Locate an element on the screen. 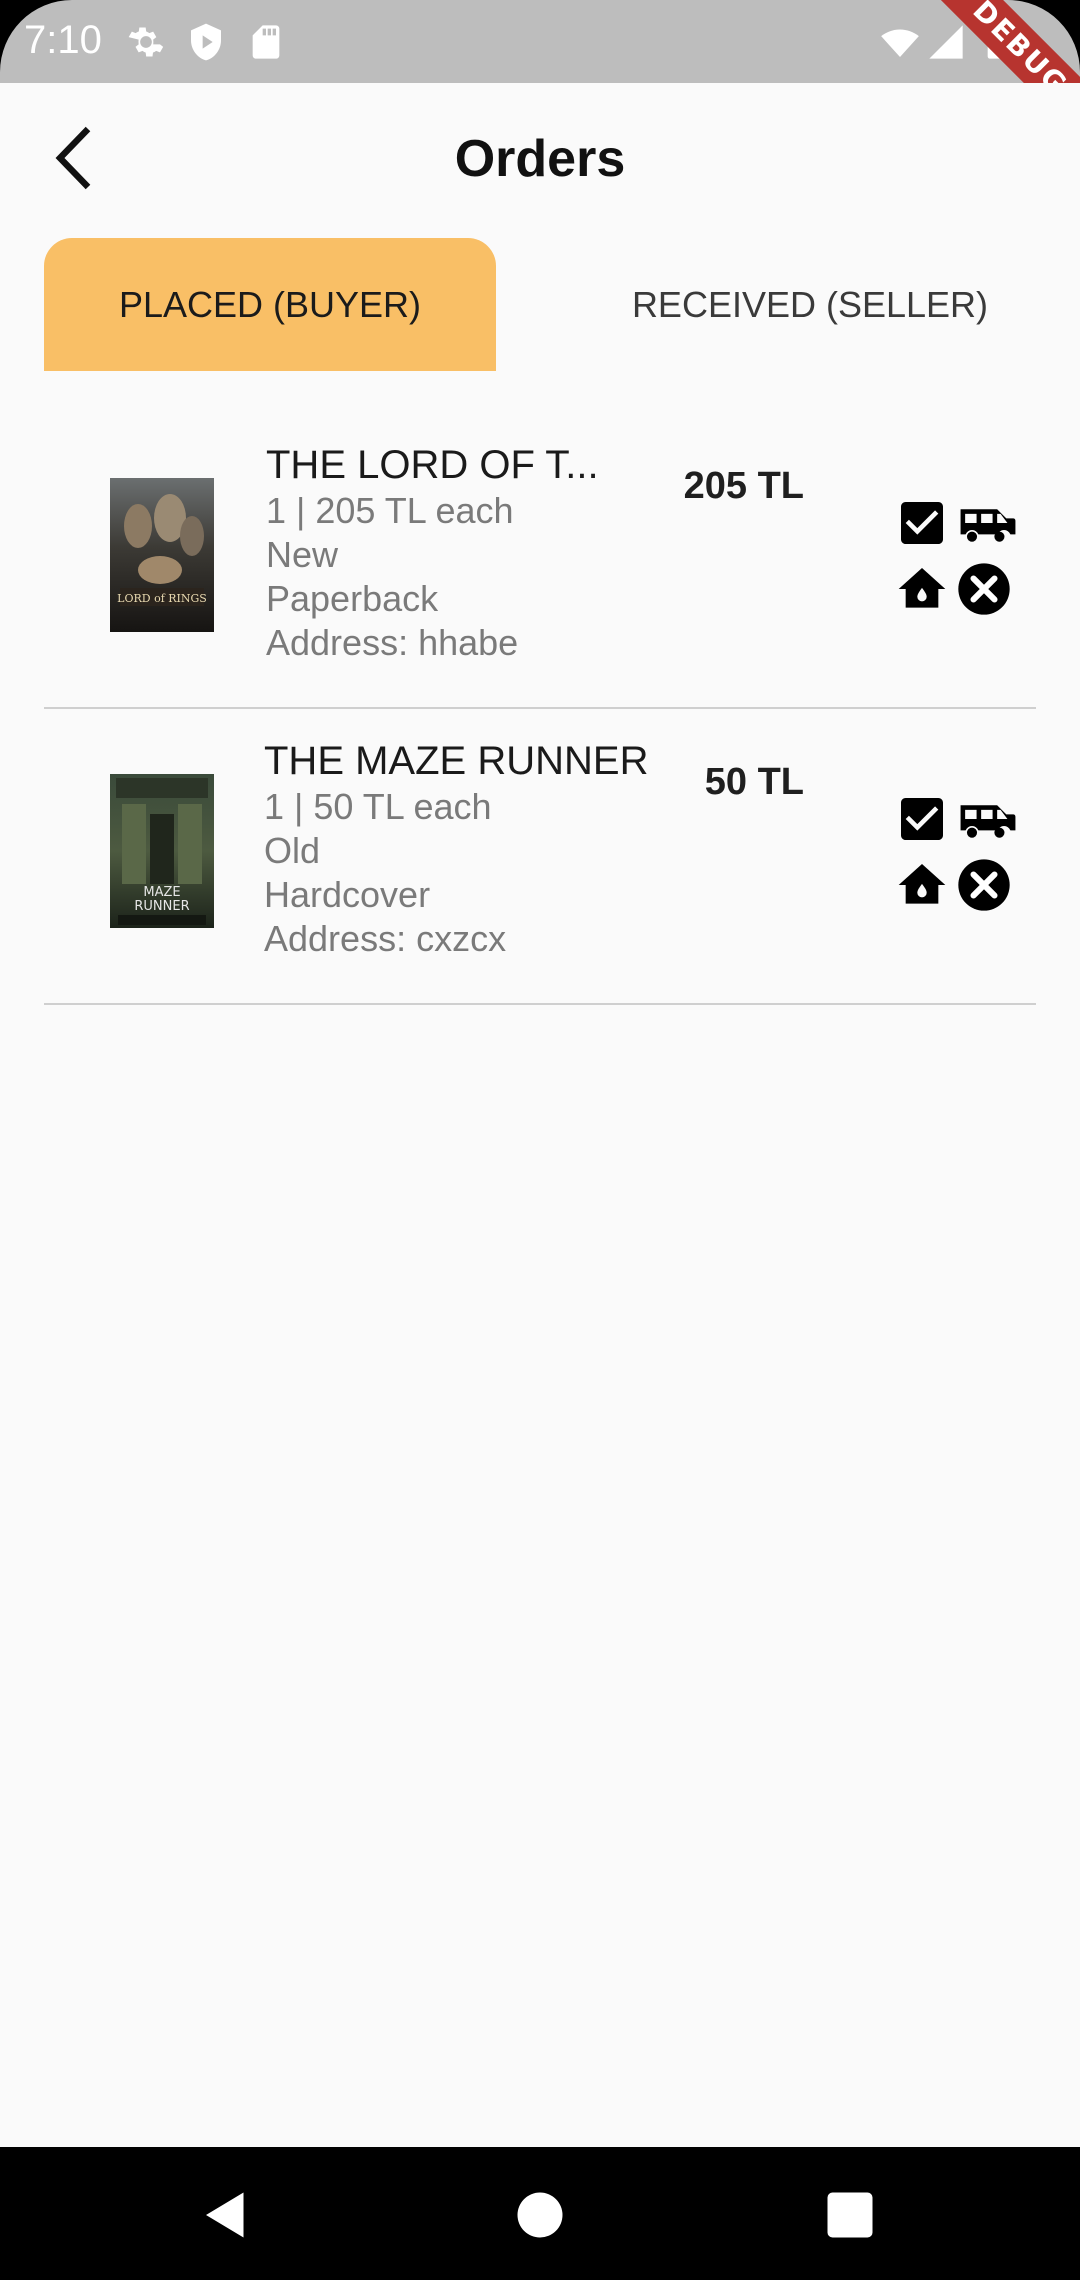  svg-text: MAZE is located at coordinates (161, 892).